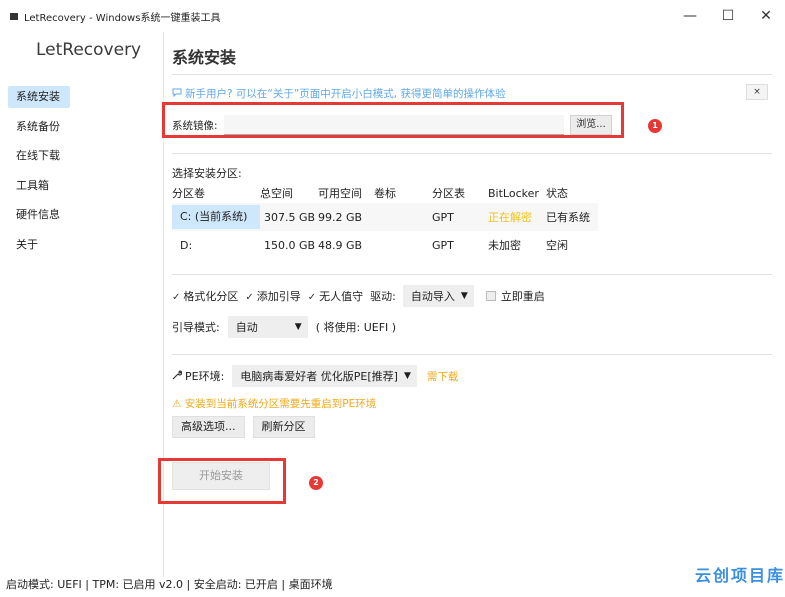 The image size is (785, 597). Describe the element at coordinates (276, 193) in the screenshot. I see `header-total: 总空间` at that location.